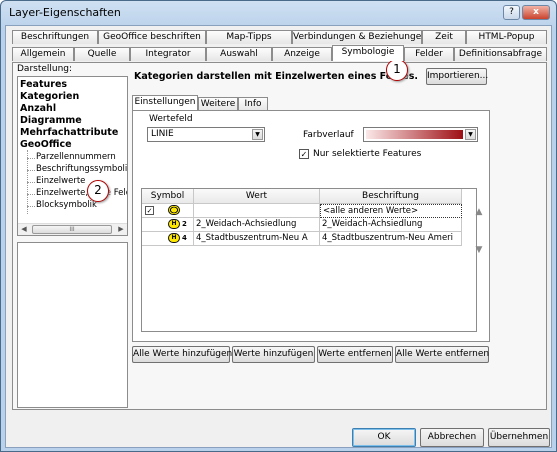  Describe the element at coordinates (414, 134) in the screenshot. I see `color-ramp-swatch` at that location.